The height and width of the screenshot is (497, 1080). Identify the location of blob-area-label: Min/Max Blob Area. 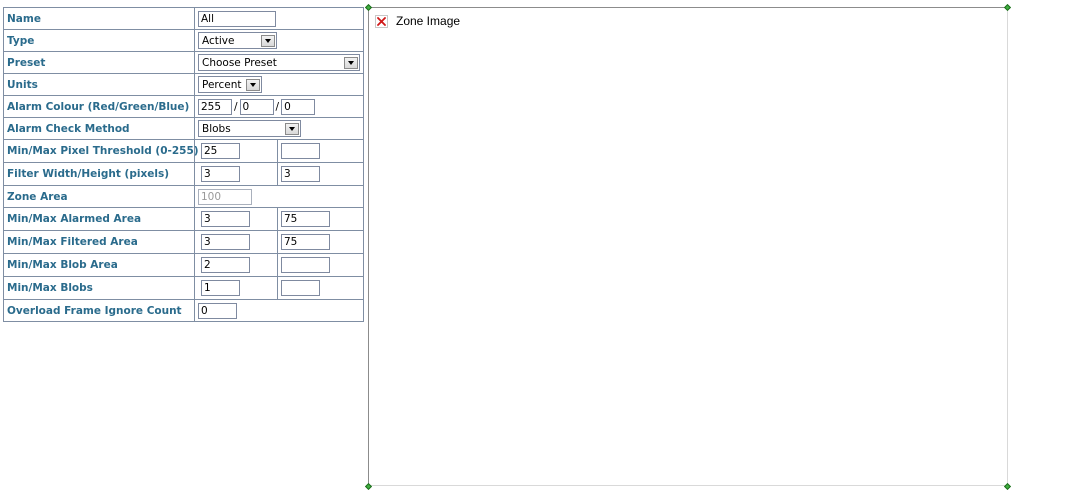
(99, 265).